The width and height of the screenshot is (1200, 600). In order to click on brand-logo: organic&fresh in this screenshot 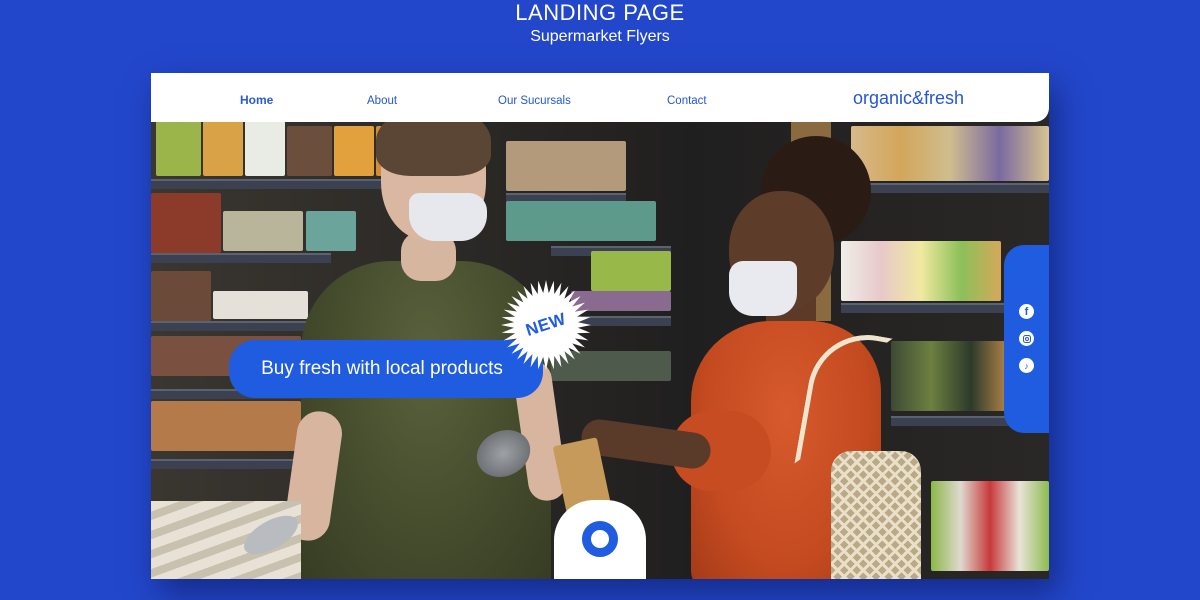, I will do `click(908, 98)`.